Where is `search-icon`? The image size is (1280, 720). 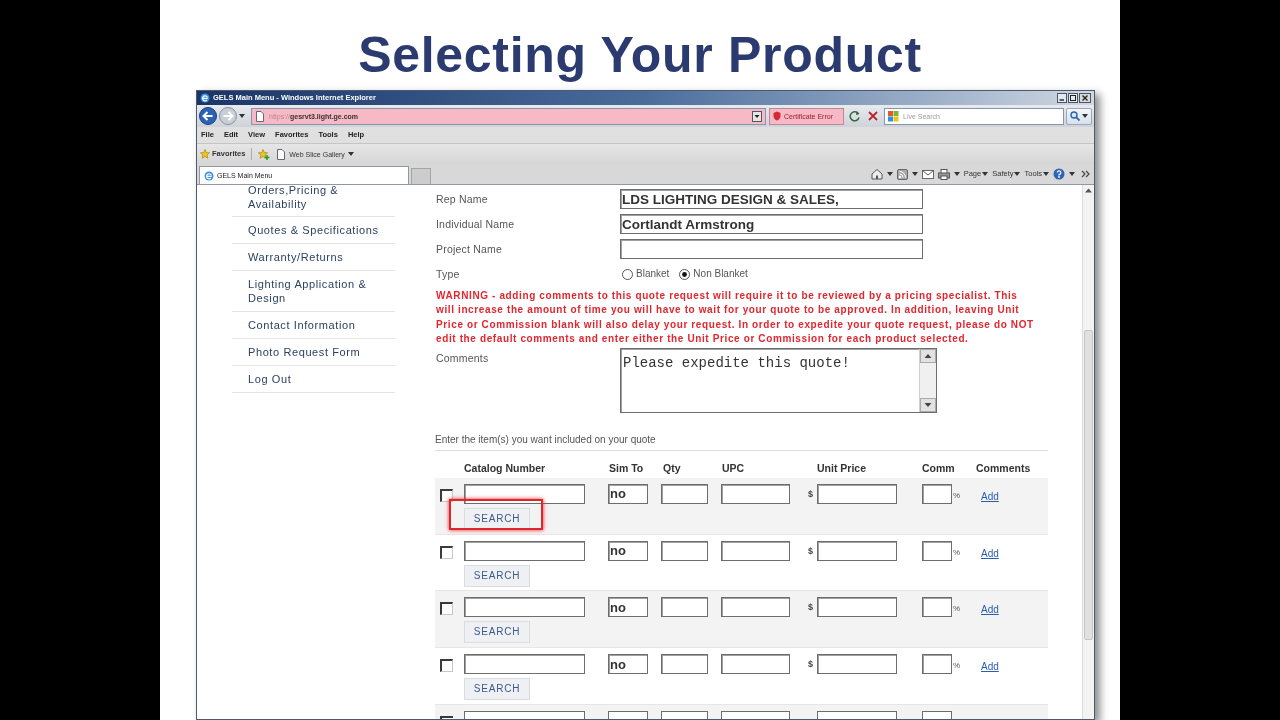 search-icon is located at coordinates (1075, 116).